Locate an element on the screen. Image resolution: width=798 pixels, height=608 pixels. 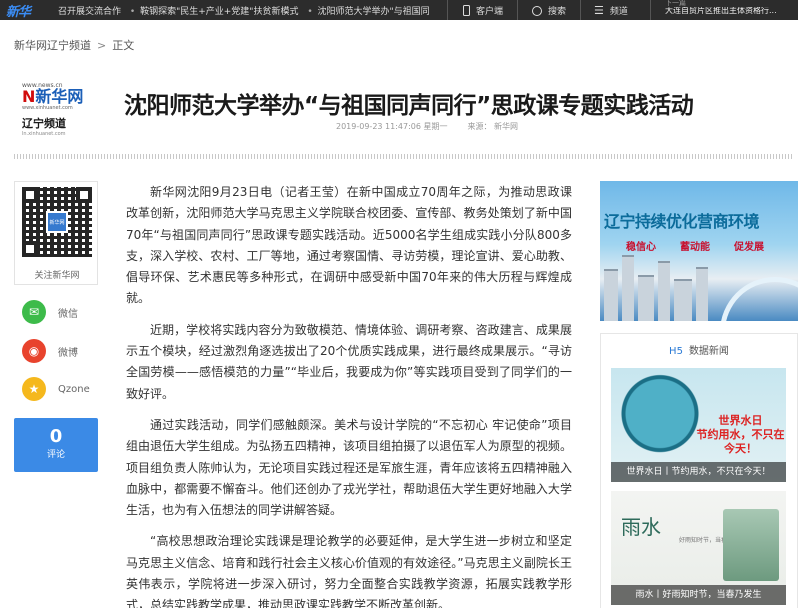
article-title: 沈阳师范大学举办“与祖国同声同行”思政课专题实践活动 is located at coordinates (409, 106).